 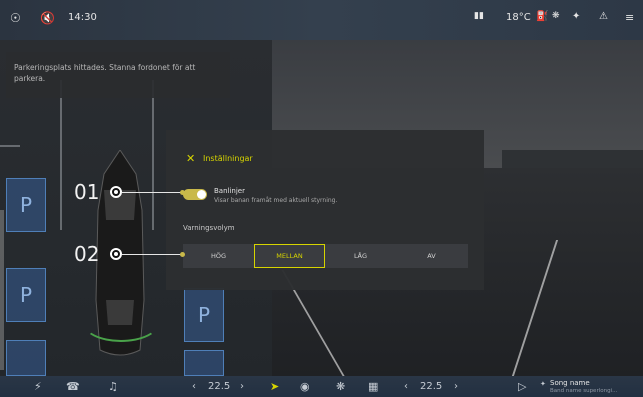 I want to click on ev-station-icon: ⛽, so click(x=542, y=16).